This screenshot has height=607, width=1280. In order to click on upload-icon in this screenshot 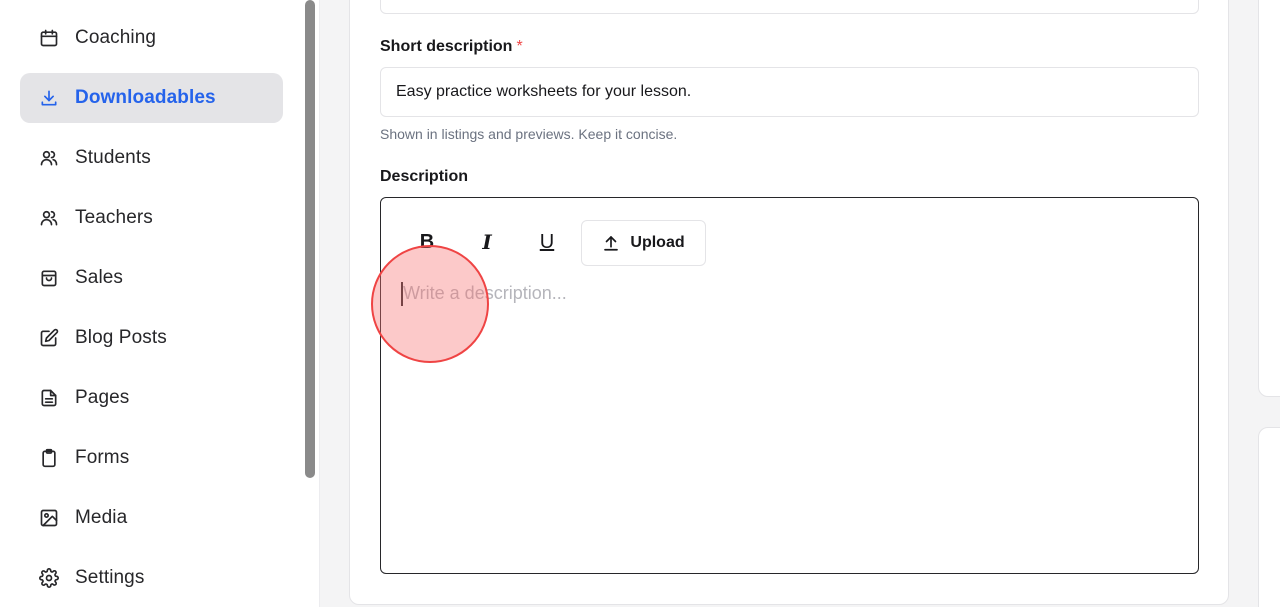, I will do `click(611, 243)`.